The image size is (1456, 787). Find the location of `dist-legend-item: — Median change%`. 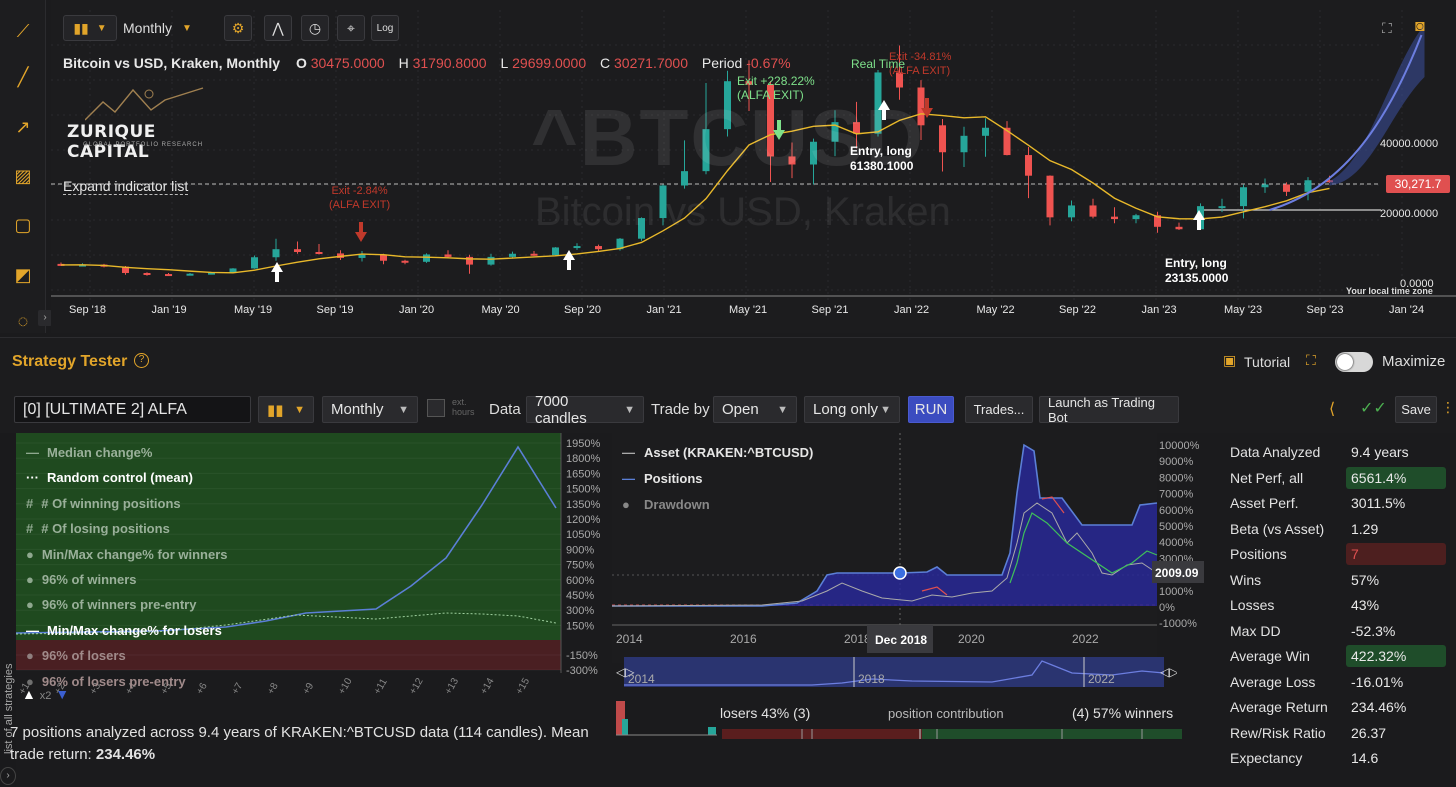

dist-legend-item: — Median change% is located at coordinates (89, 452).